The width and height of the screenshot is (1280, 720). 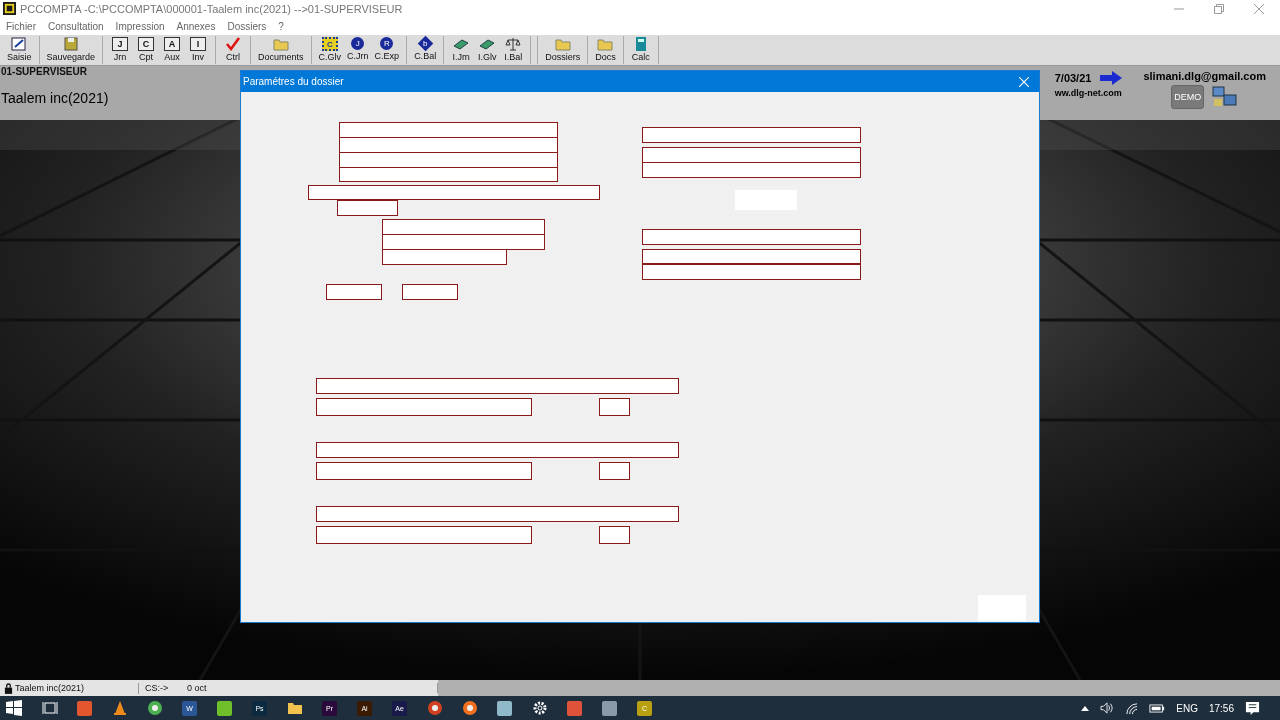 I want to click on toolbar-button: I.Bal, so click(x=513, y=50).